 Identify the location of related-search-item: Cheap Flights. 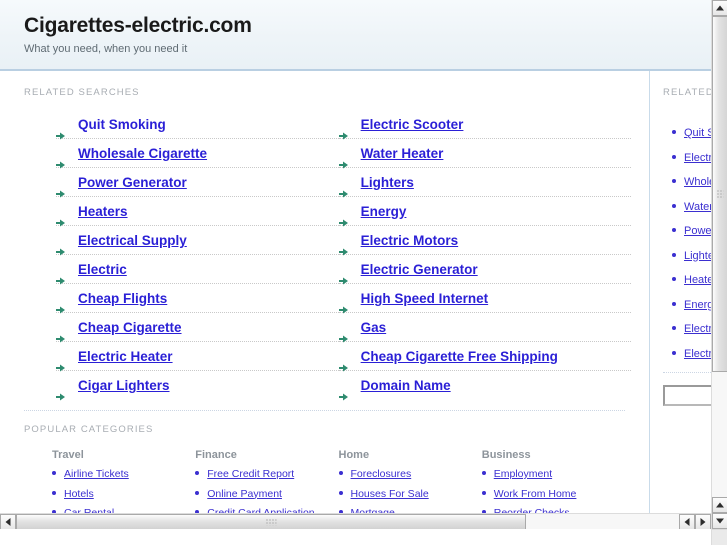
(197, 299).